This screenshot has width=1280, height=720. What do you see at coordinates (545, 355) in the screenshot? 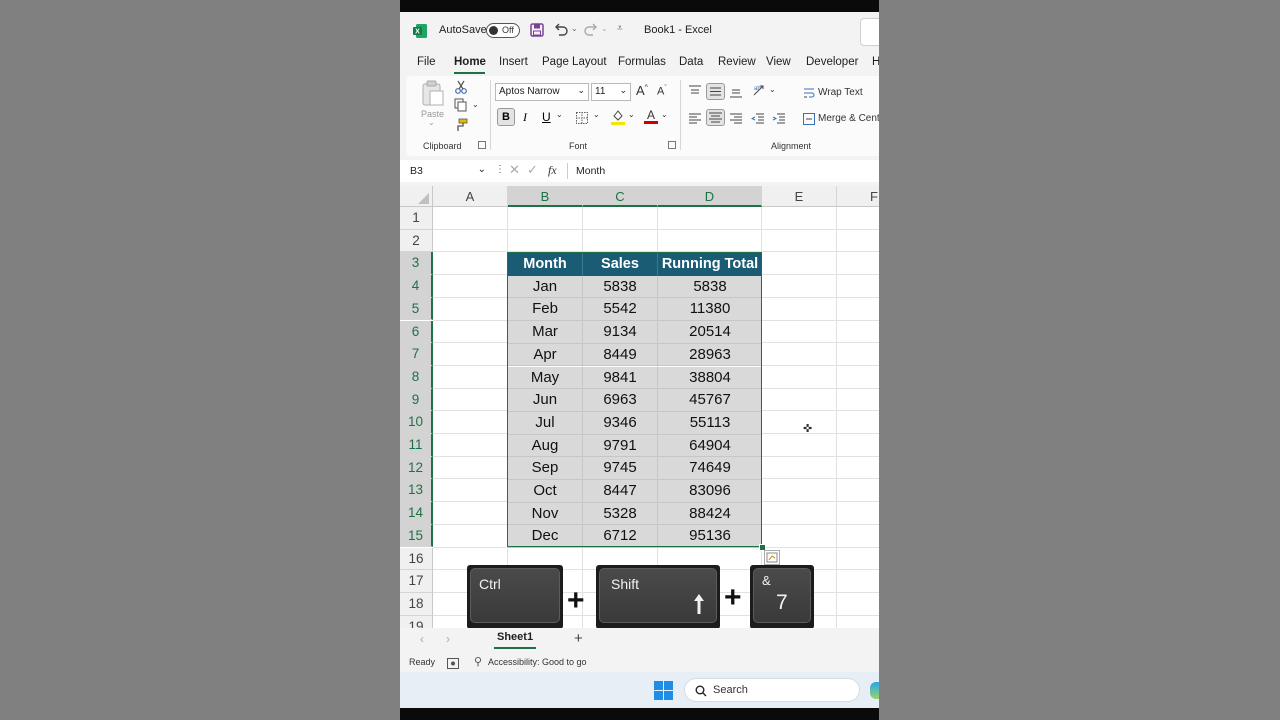
I see `table-cell: Apr` at bounding box center [545, 355].